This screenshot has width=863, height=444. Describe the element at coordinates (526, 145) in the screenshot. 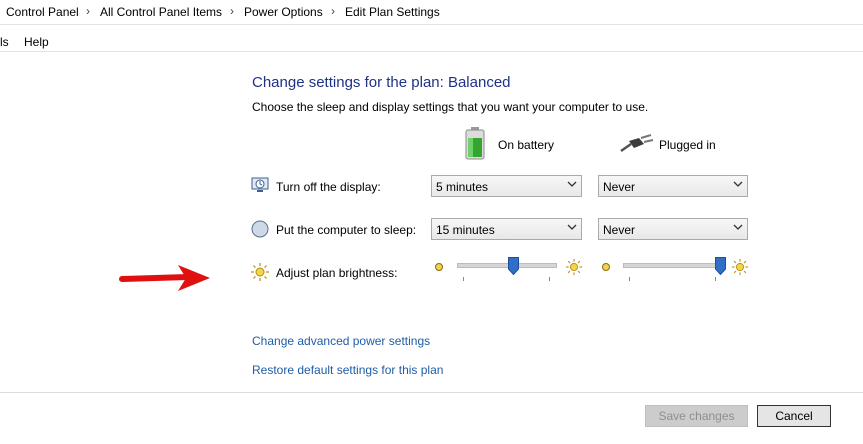

I see `column-on-battery: On battery` at that location.